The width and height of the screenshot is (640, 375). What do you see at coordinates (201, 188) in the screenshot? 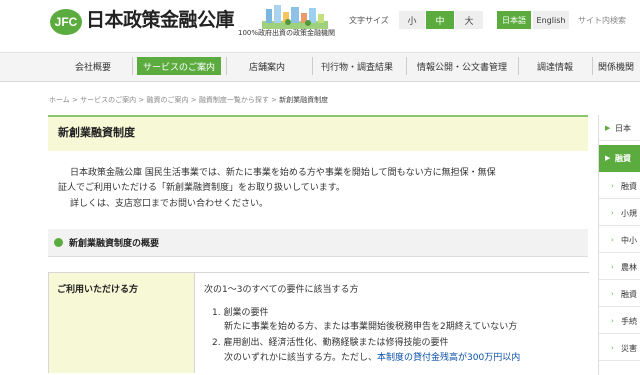
I see `intro-text-line-2: 証人でご利用いただける「新創業融資制度」をお取り扱いしています。` at bounding box center [201, 188].